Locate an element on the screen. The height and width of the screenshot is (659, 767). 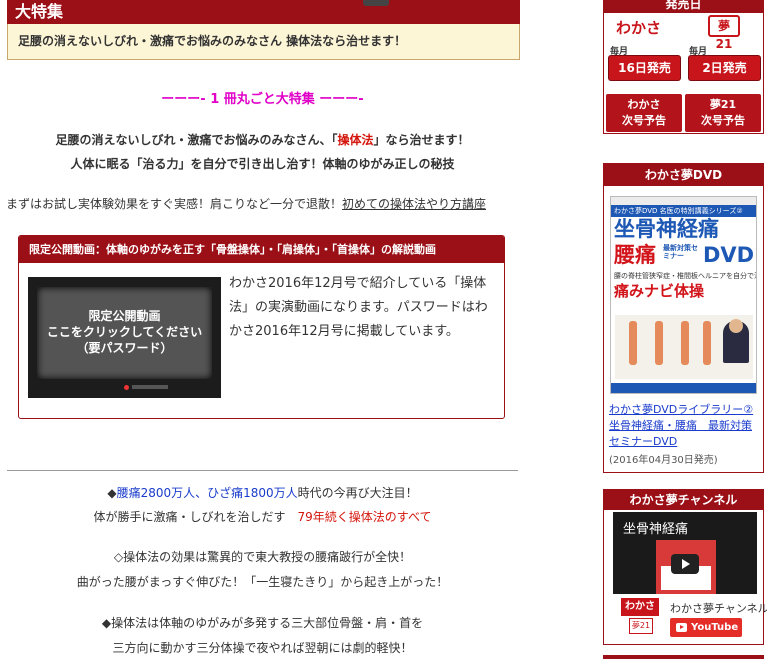
channel-logo-yume: 夢21 is located at coordinates (641, 626).